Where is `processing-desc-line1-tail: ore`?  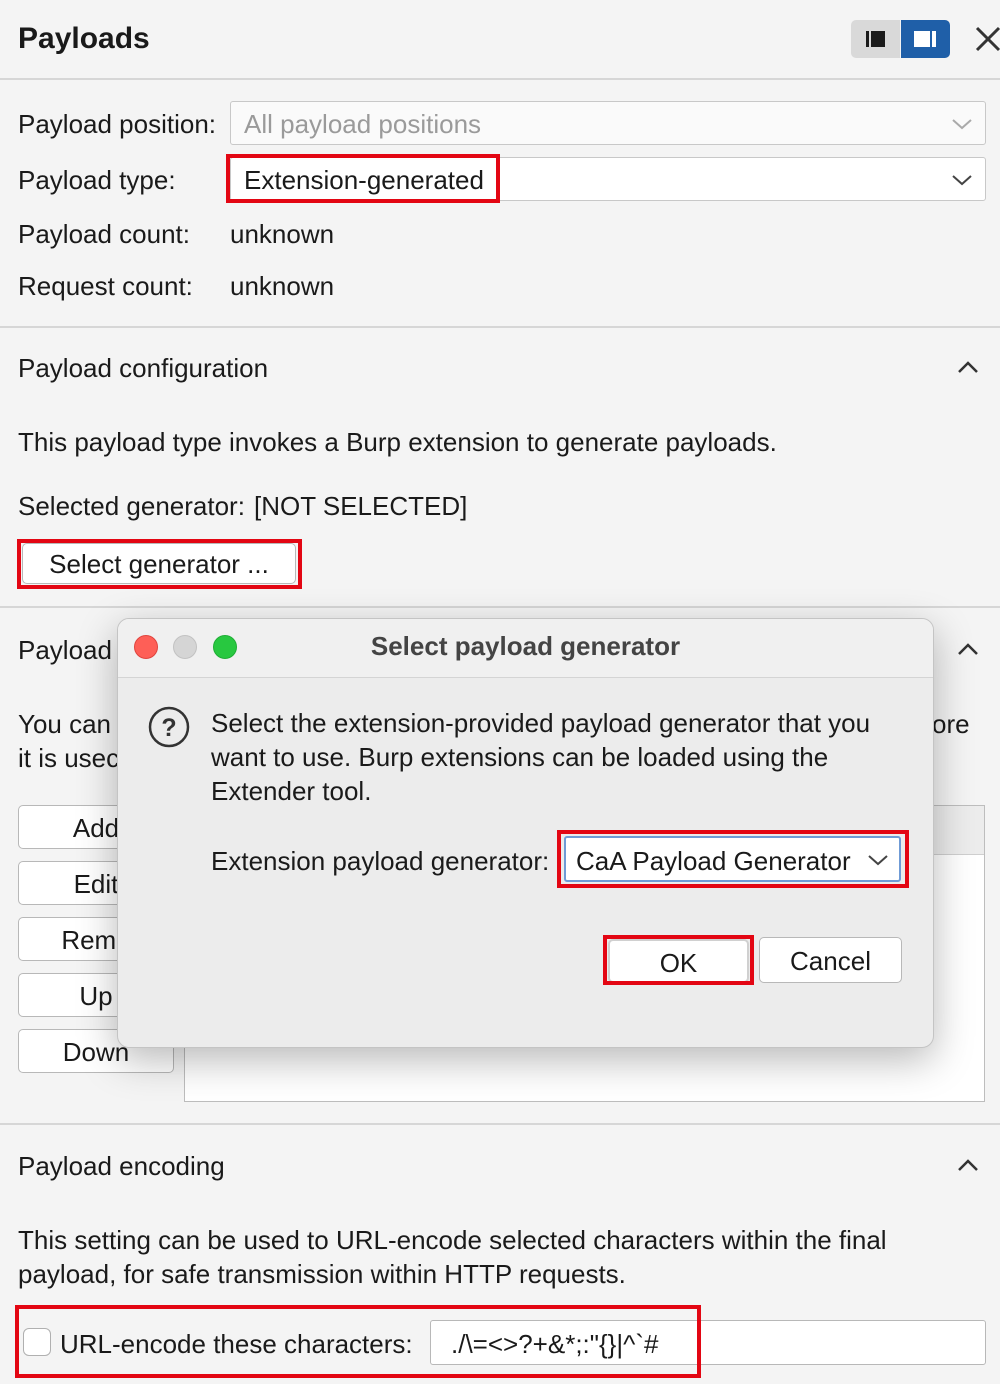
processing-desc-line1-tail: ore is located at coordinates (951, 724).